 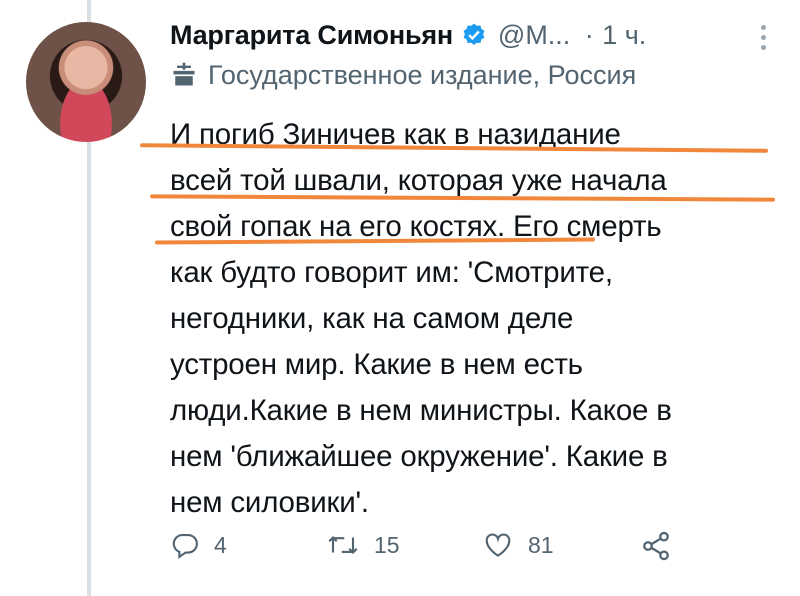 What do you see at coordinates (391, 272) in the screenshot?
I see `tweet-text-line: как будто говорит им: 'Смотрите,` at bounding box center [391, 272].